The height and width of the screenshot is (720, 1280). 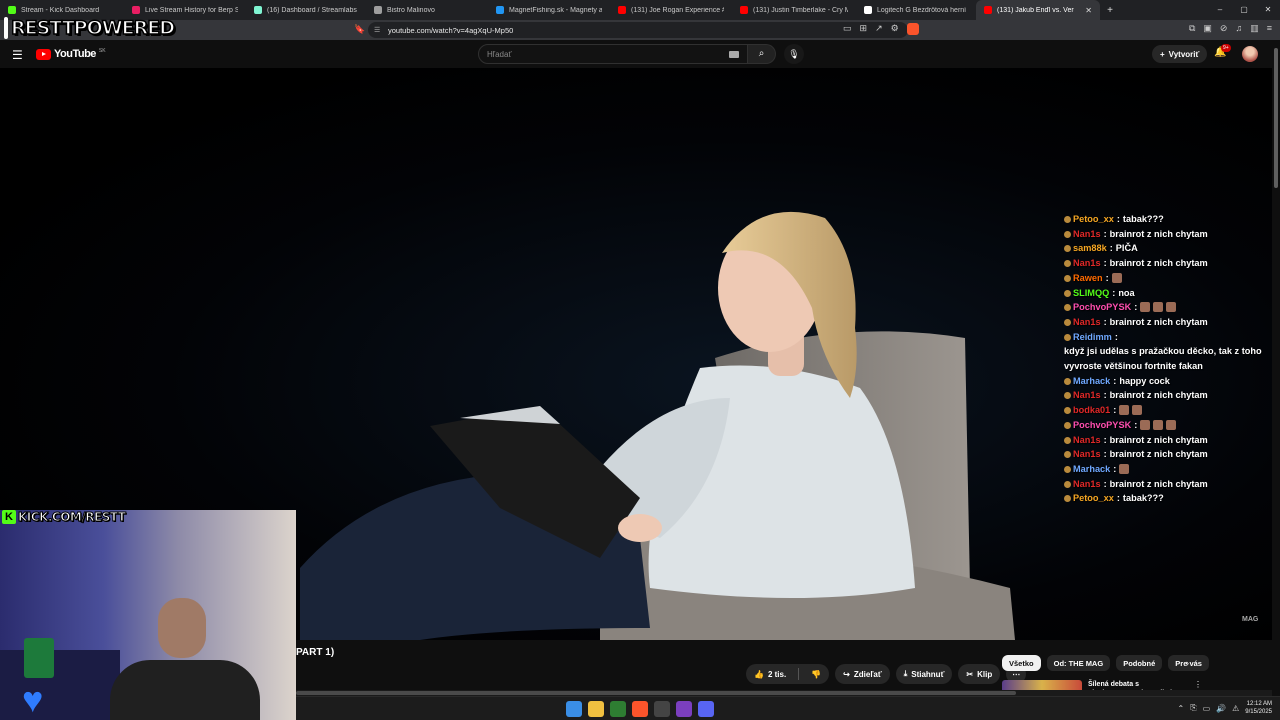 What do you see at coordinates (1166, 263) in the screenshot?
I see `chat-message: Nan1s: brainrot z nich chytam` at bounding box center [1166, 263].